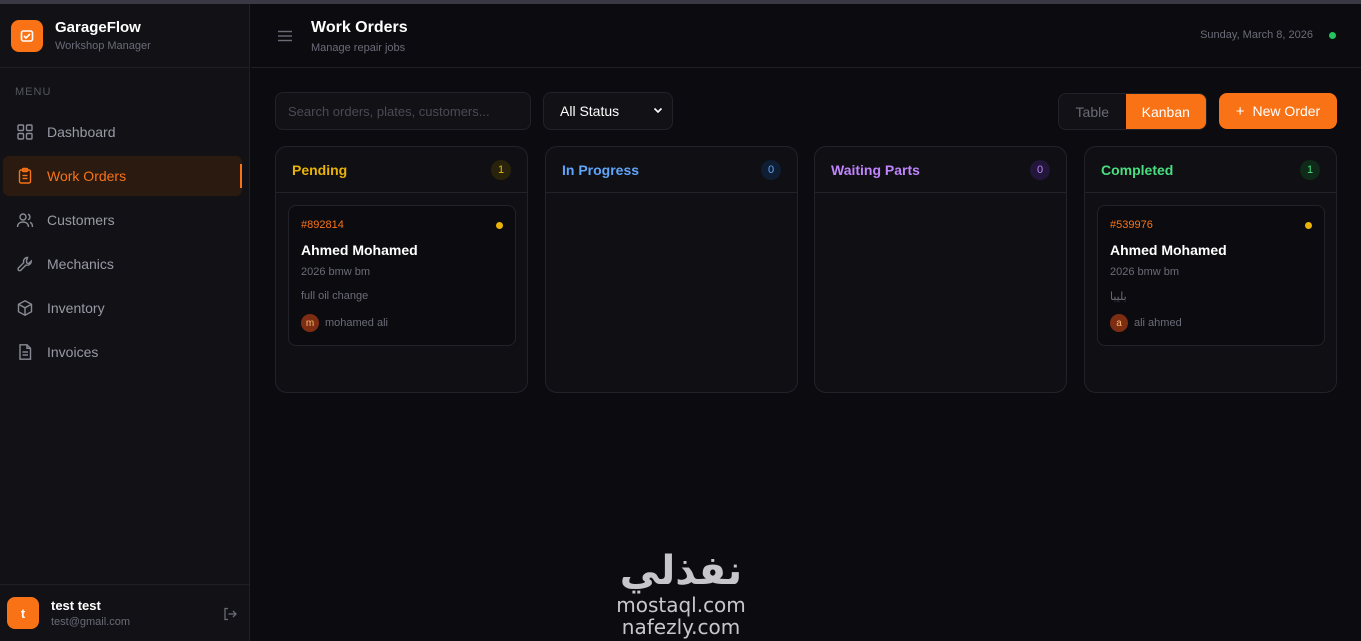 Image resolution: width=1361 pixels, height=641 pixels. I want to click on wrench-icon, so click(25, 264).